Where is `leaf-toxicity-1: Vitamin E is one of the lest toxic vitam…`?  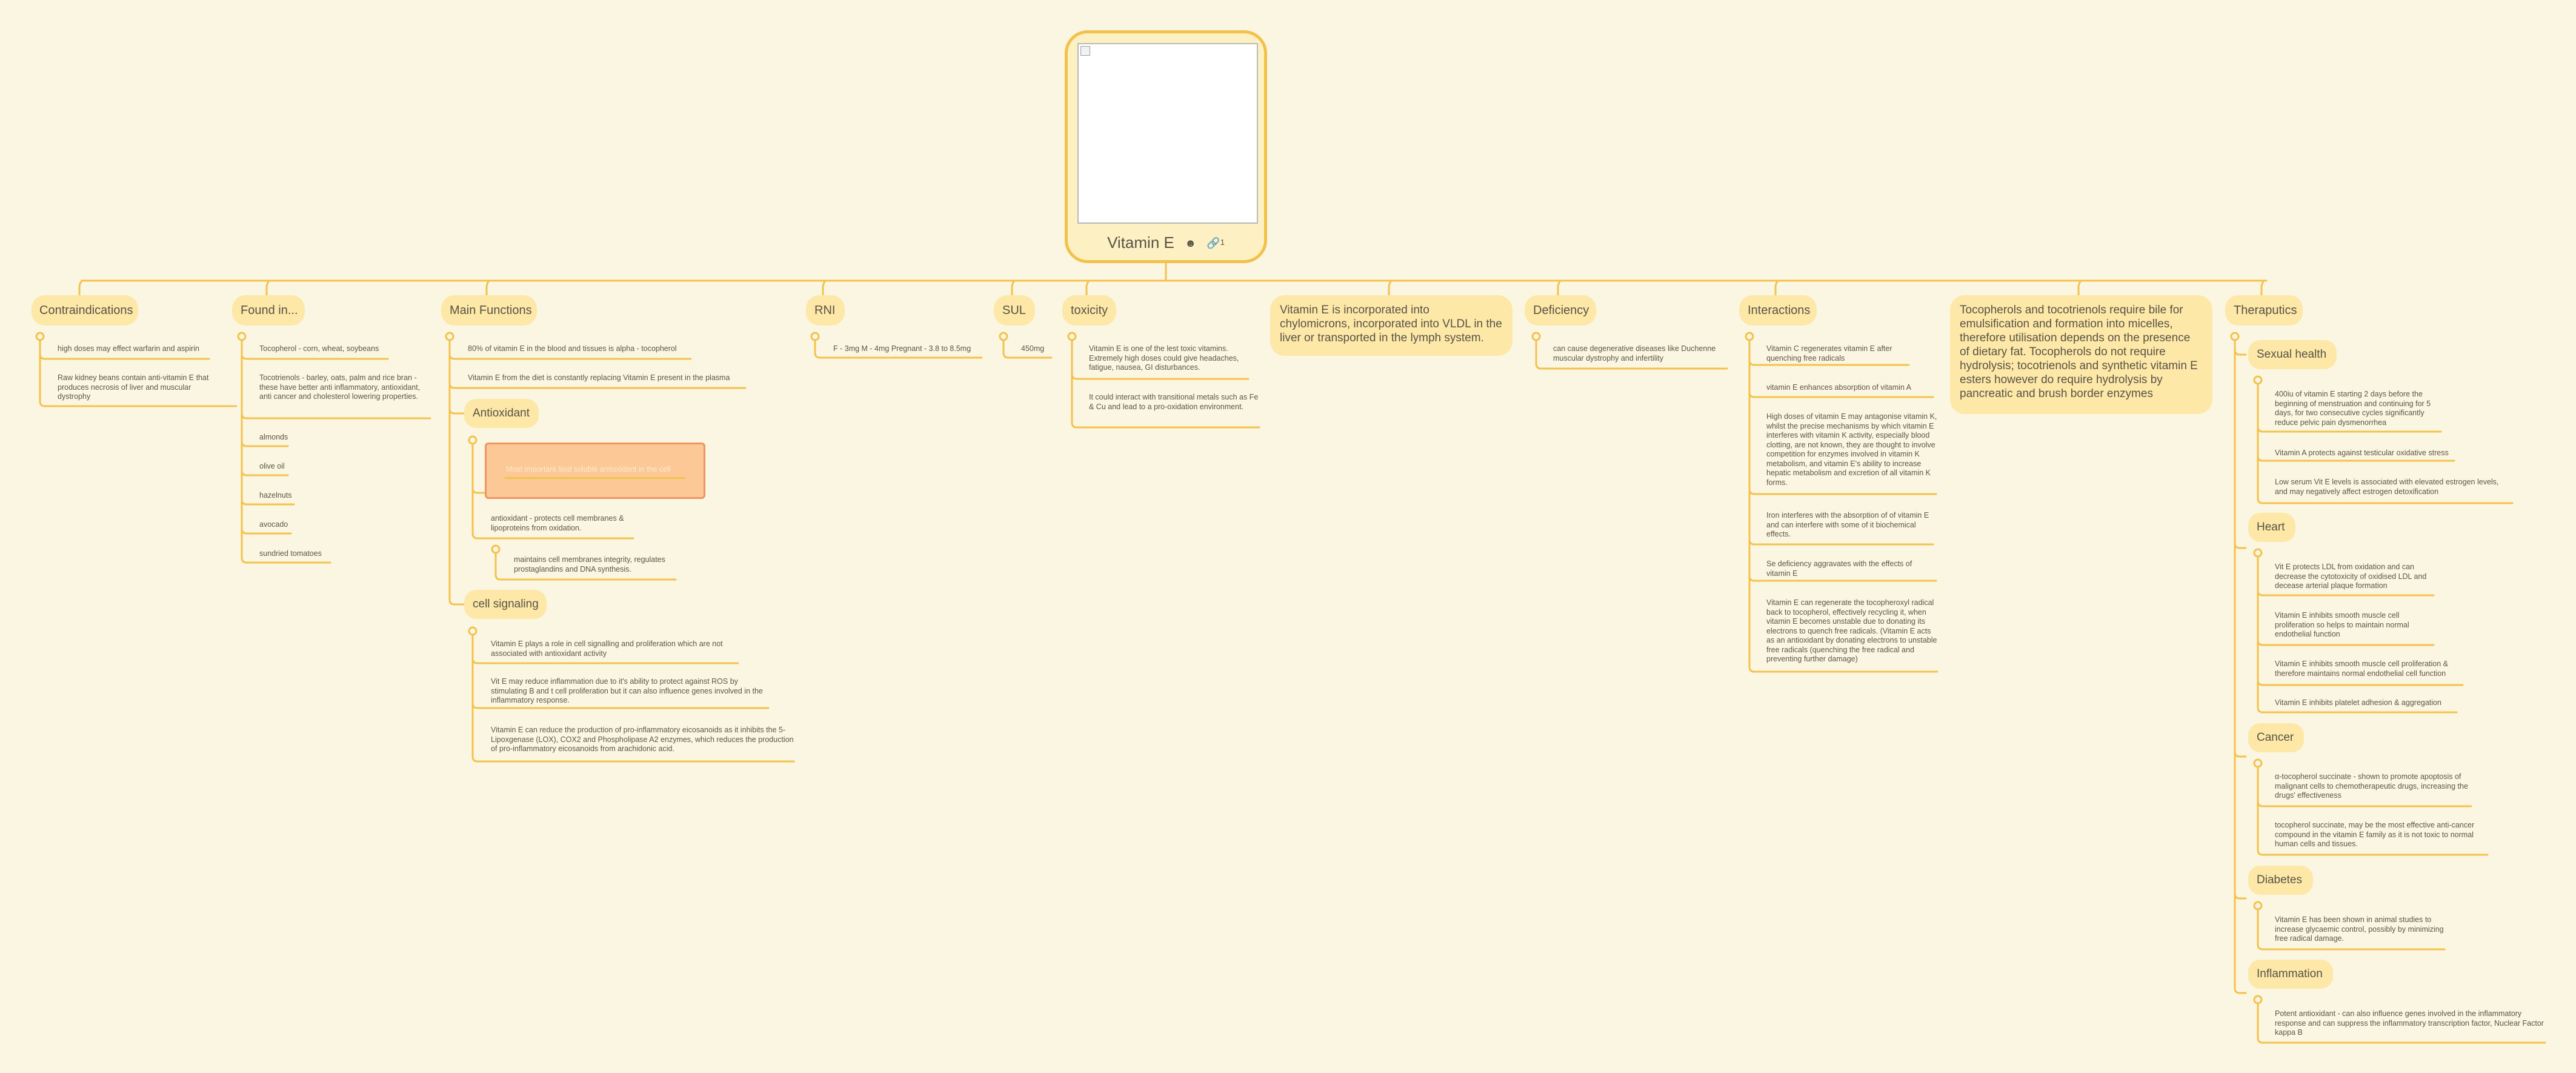 leaf-toxicity-1: Vitamin E is one of the lest toxic vitam… is located at coordinates (1164, 358).